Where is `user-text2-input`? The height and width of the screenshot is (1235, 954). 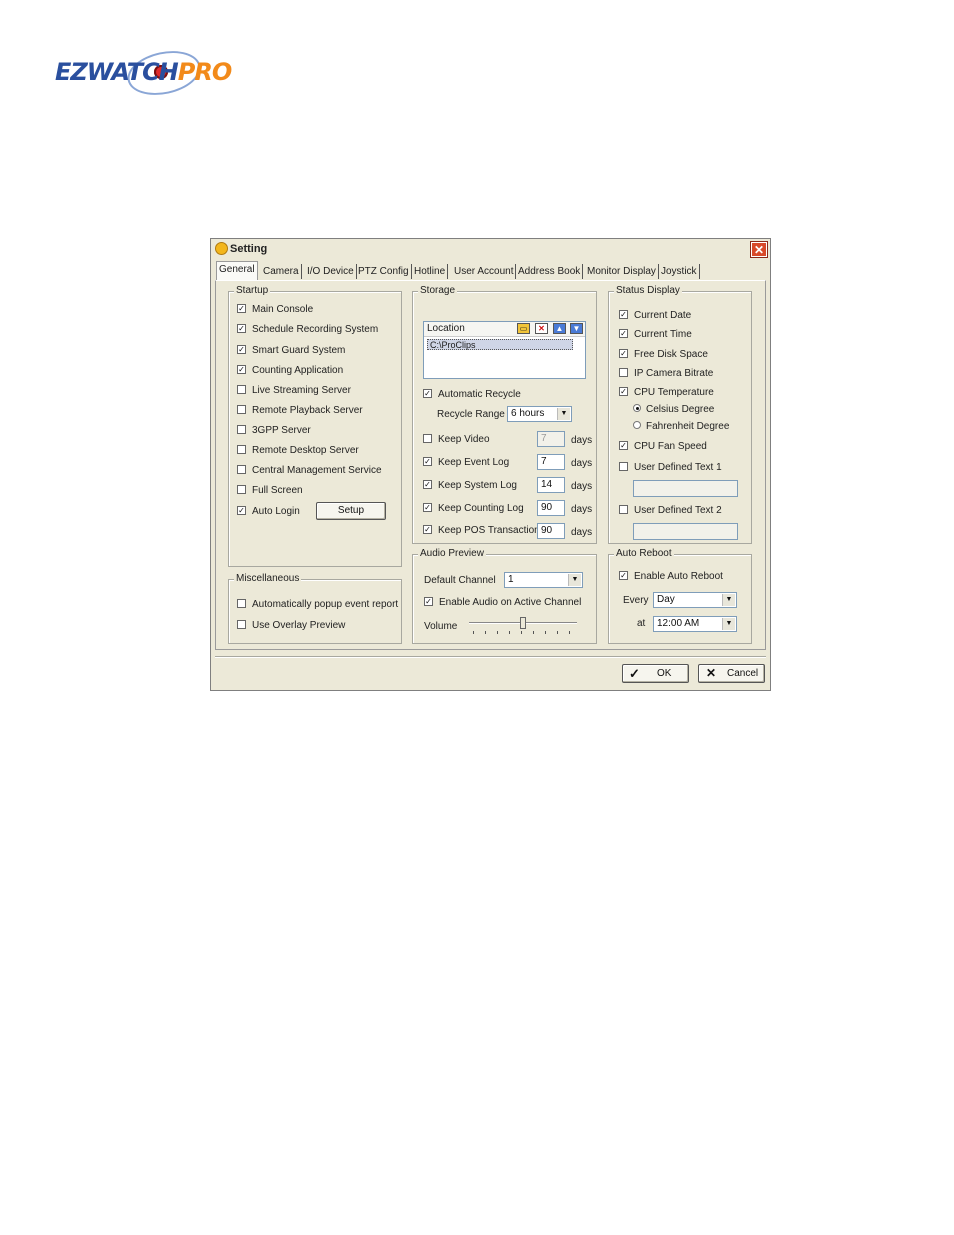
user-text2-input is located at coordinates (685, 531).